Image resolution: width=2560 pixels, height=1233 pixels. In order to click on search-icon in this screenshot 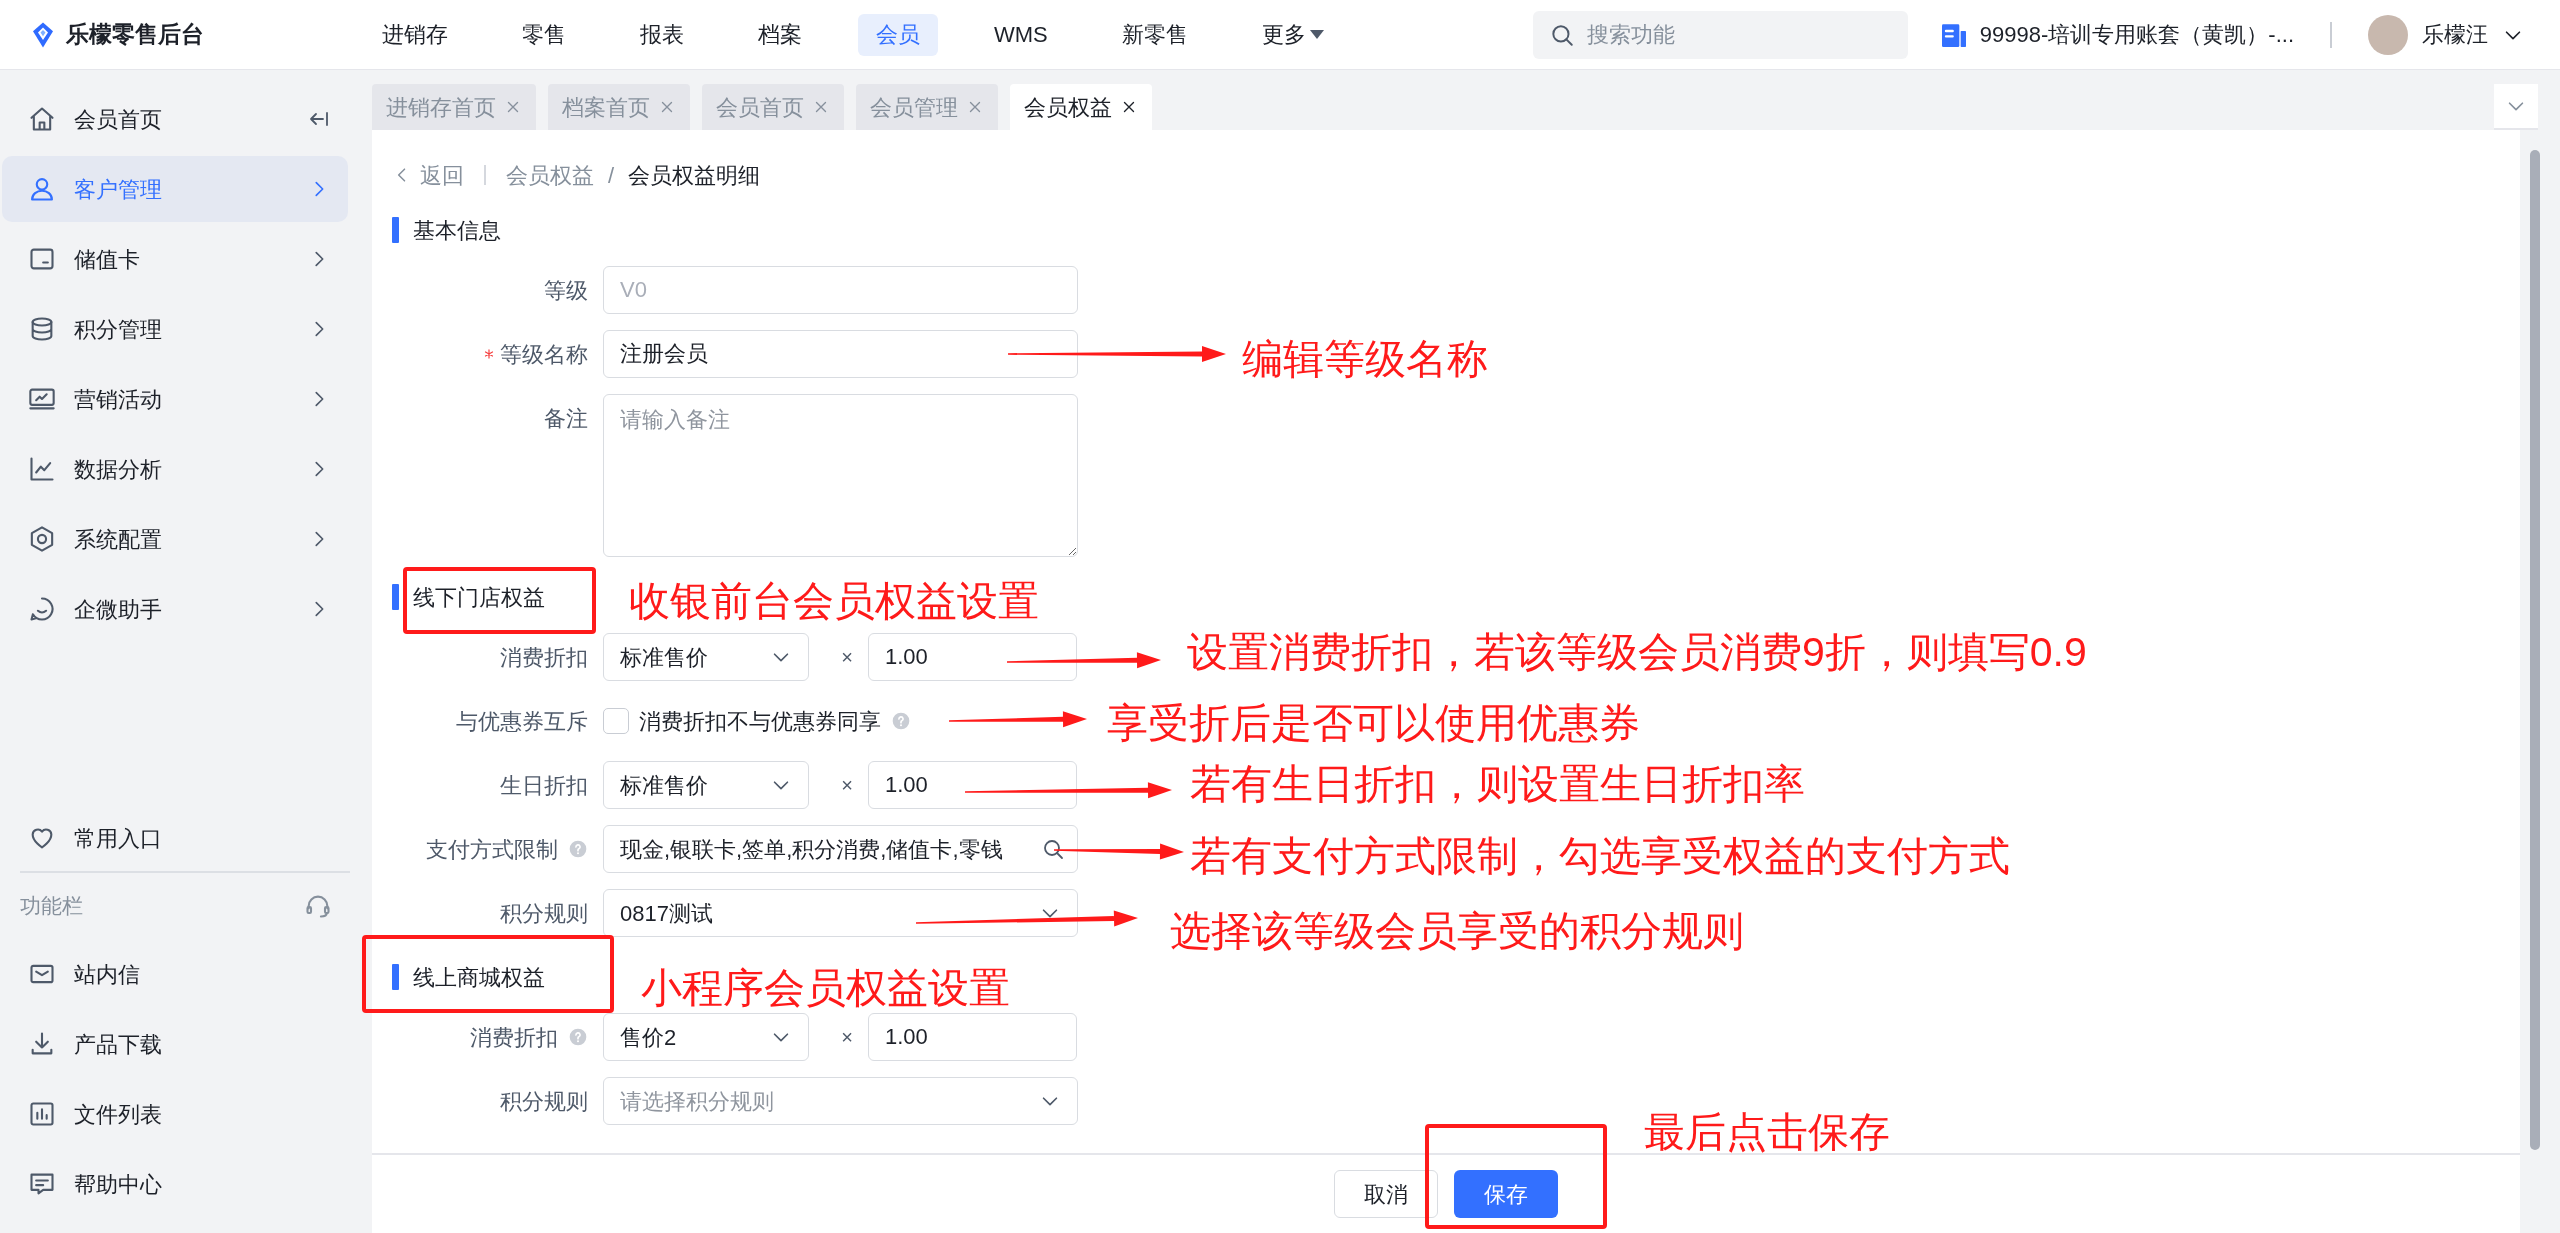, I will do `click(1053, 849)`.